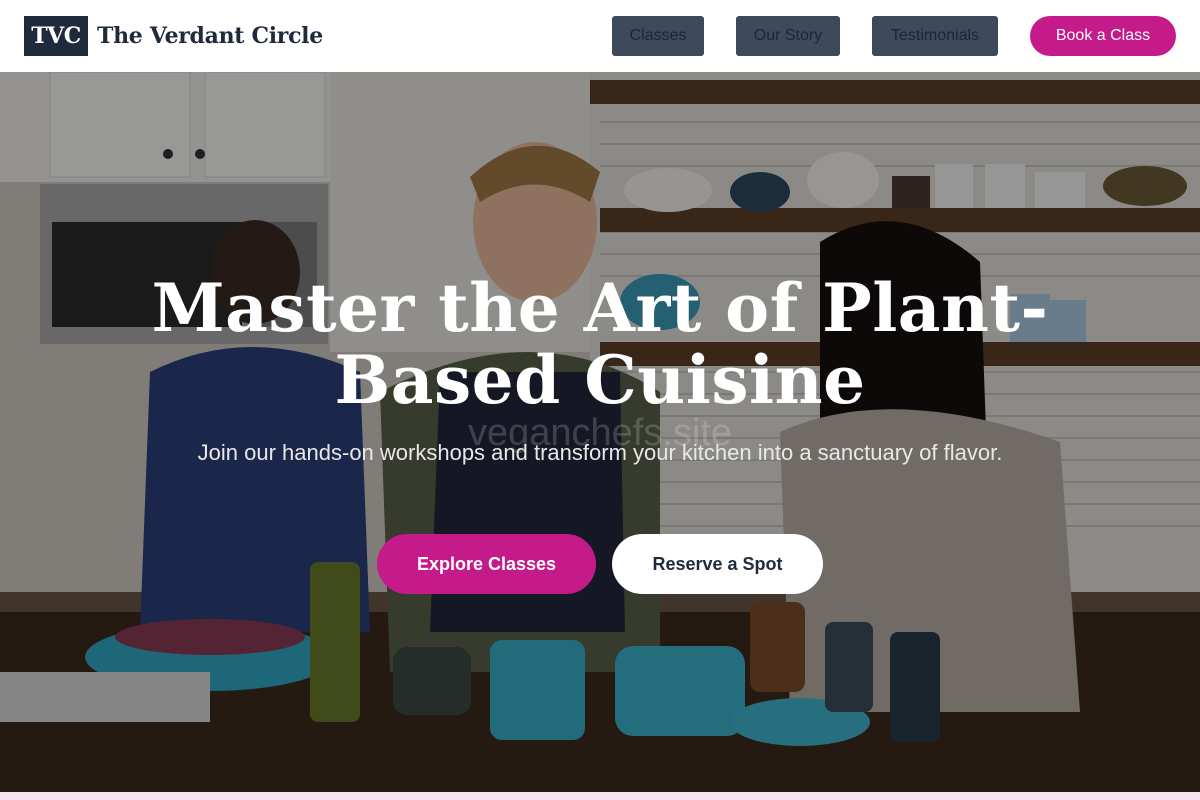 The width and height of the screenshot is (1200, 800). I want to click on reserve-spot-button: Reserve a Spot, so click(717, 564).